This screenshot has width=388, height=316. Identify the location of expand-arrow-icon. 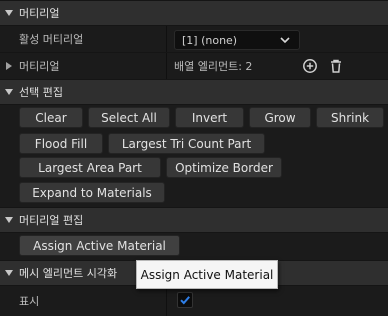
(9, 66).